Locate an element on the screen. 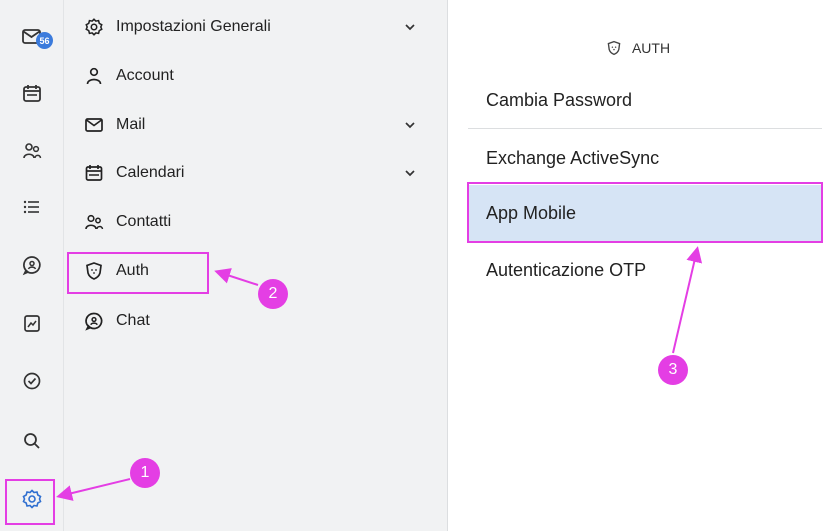  step-badge-1: 1 is located at coordinates (145, 473).